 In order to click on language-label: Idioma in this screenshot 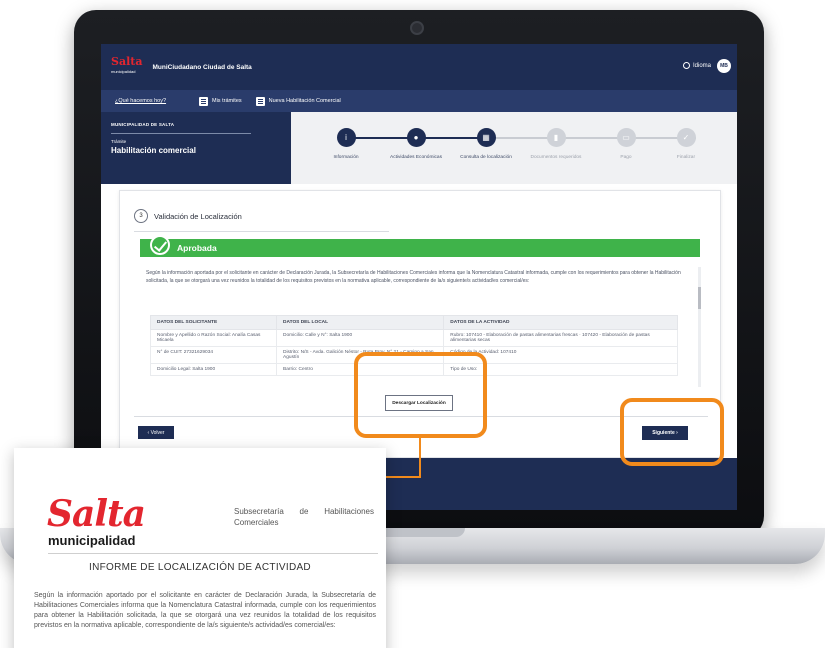, I will do `click(701, 65)`.